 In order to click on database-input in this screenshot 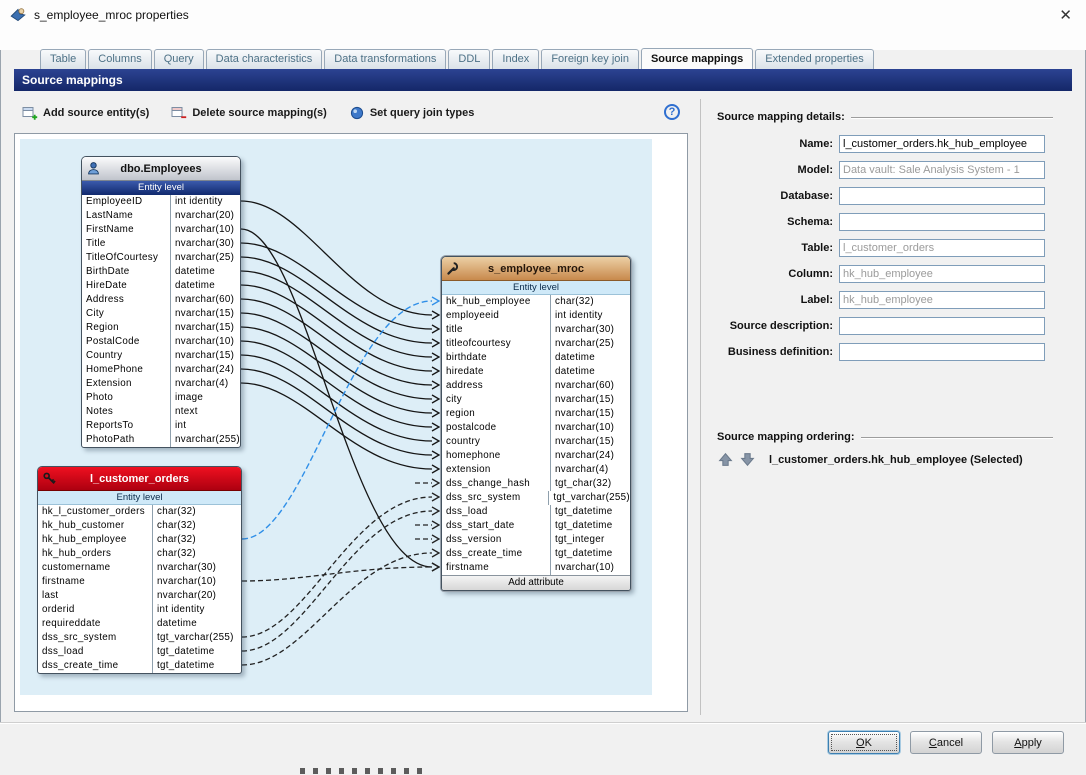, I will do `click(942, 196)`.